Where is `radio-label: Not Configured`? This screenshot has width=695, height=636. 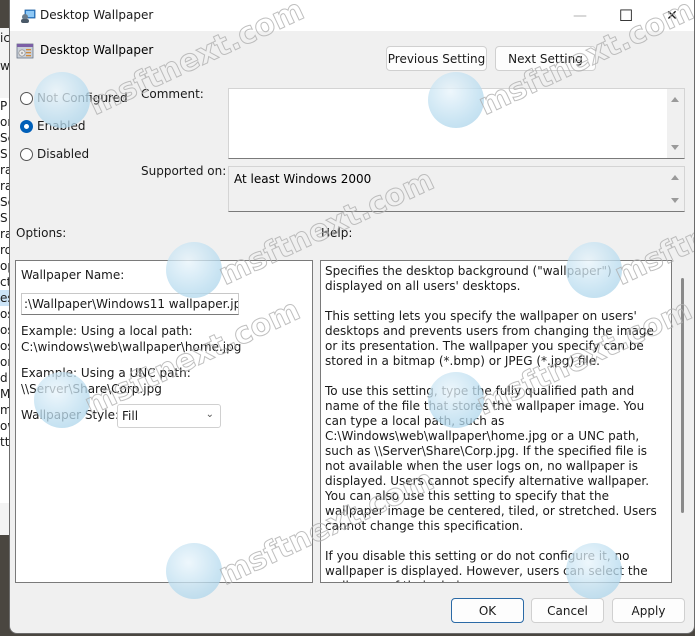 radio-label: Not Configured is located at coordinates (82, 98).